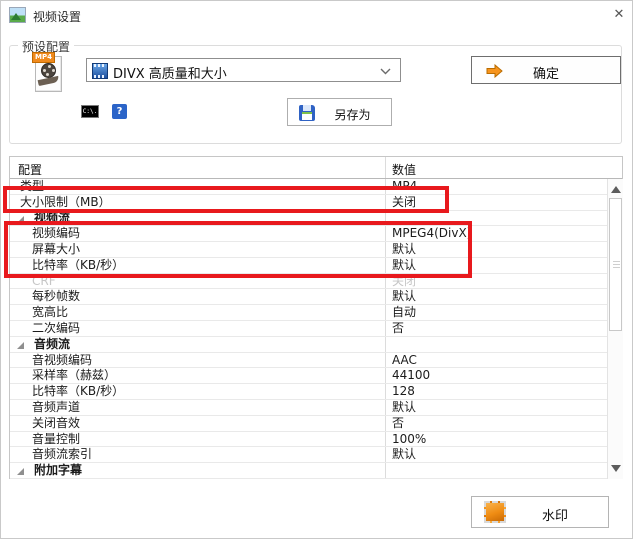  Describe the element at coordinates (403, 391) in the screenshot. I see `row-value: 128` at that location.